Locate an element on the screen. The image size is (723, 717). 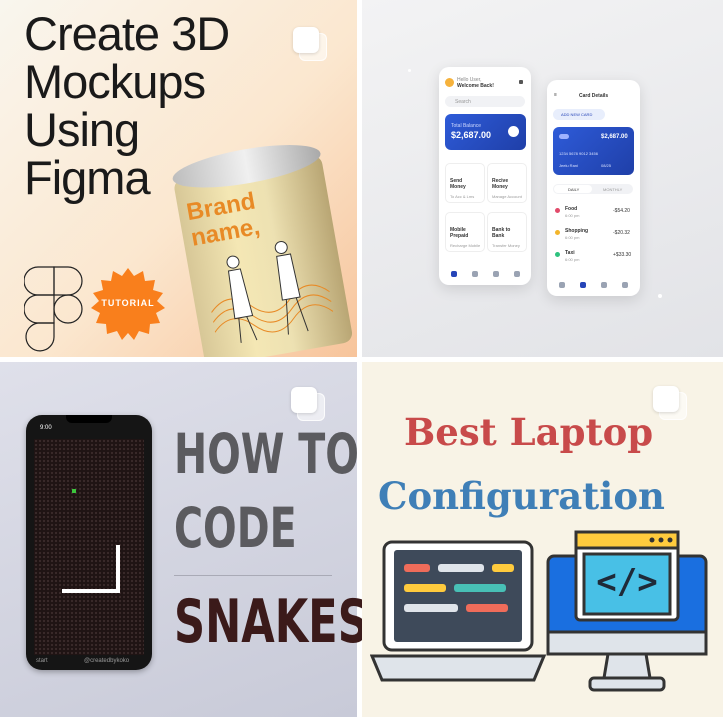
headline-line1: HOW TO is located at coordinates (266, 454).